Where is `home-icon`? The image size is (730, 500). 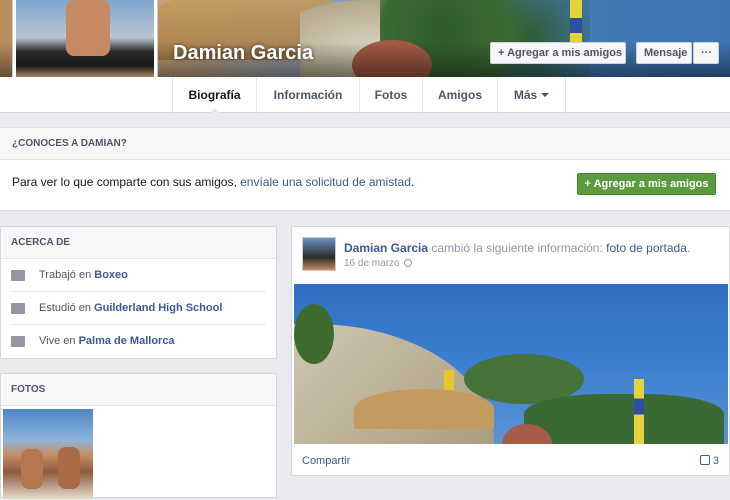
home-icon is located at coordinates (18, 341).